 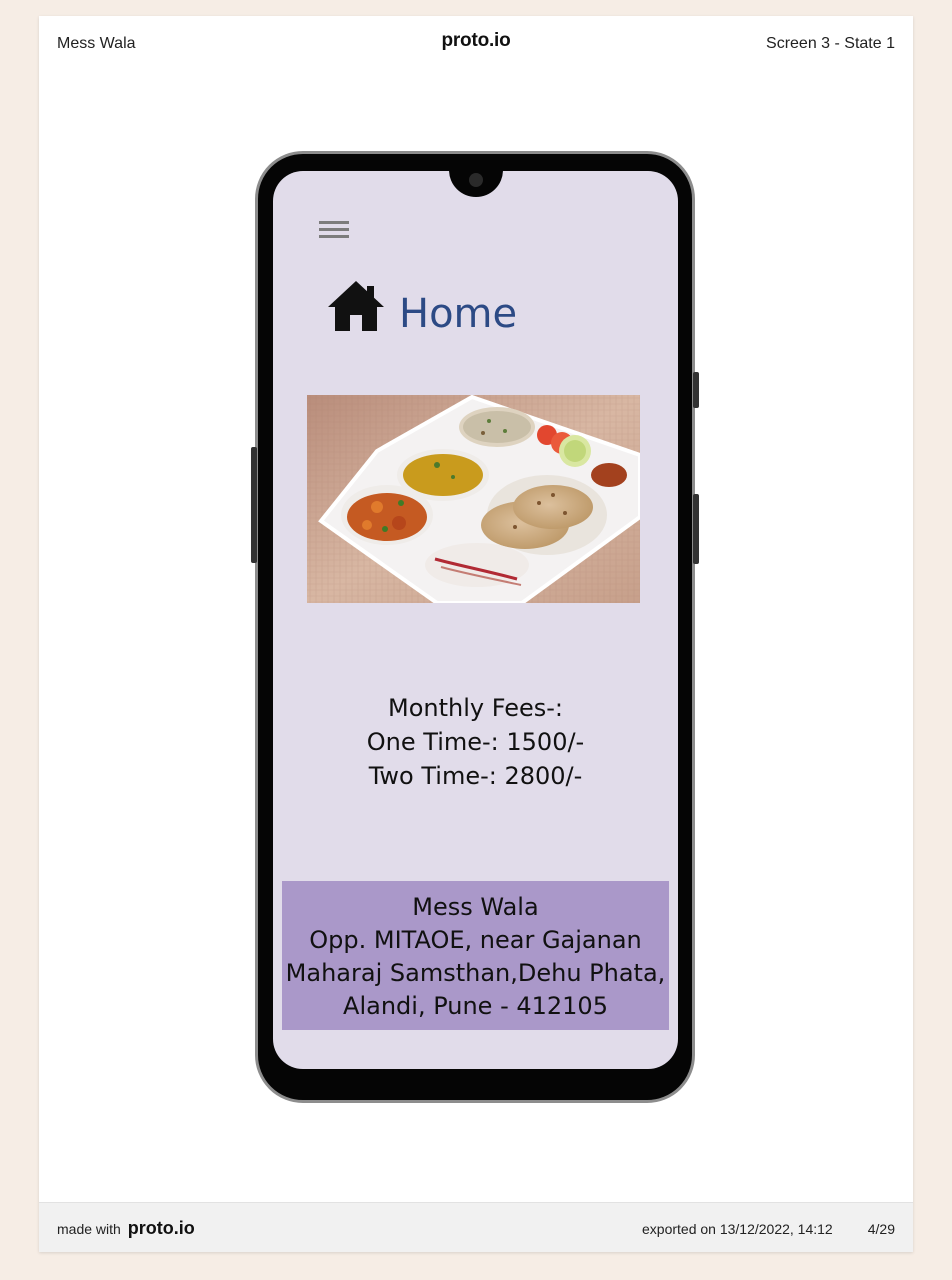 I want to click on screen-state-label: Screen 3 - State 1, so click(x=830, y=43).